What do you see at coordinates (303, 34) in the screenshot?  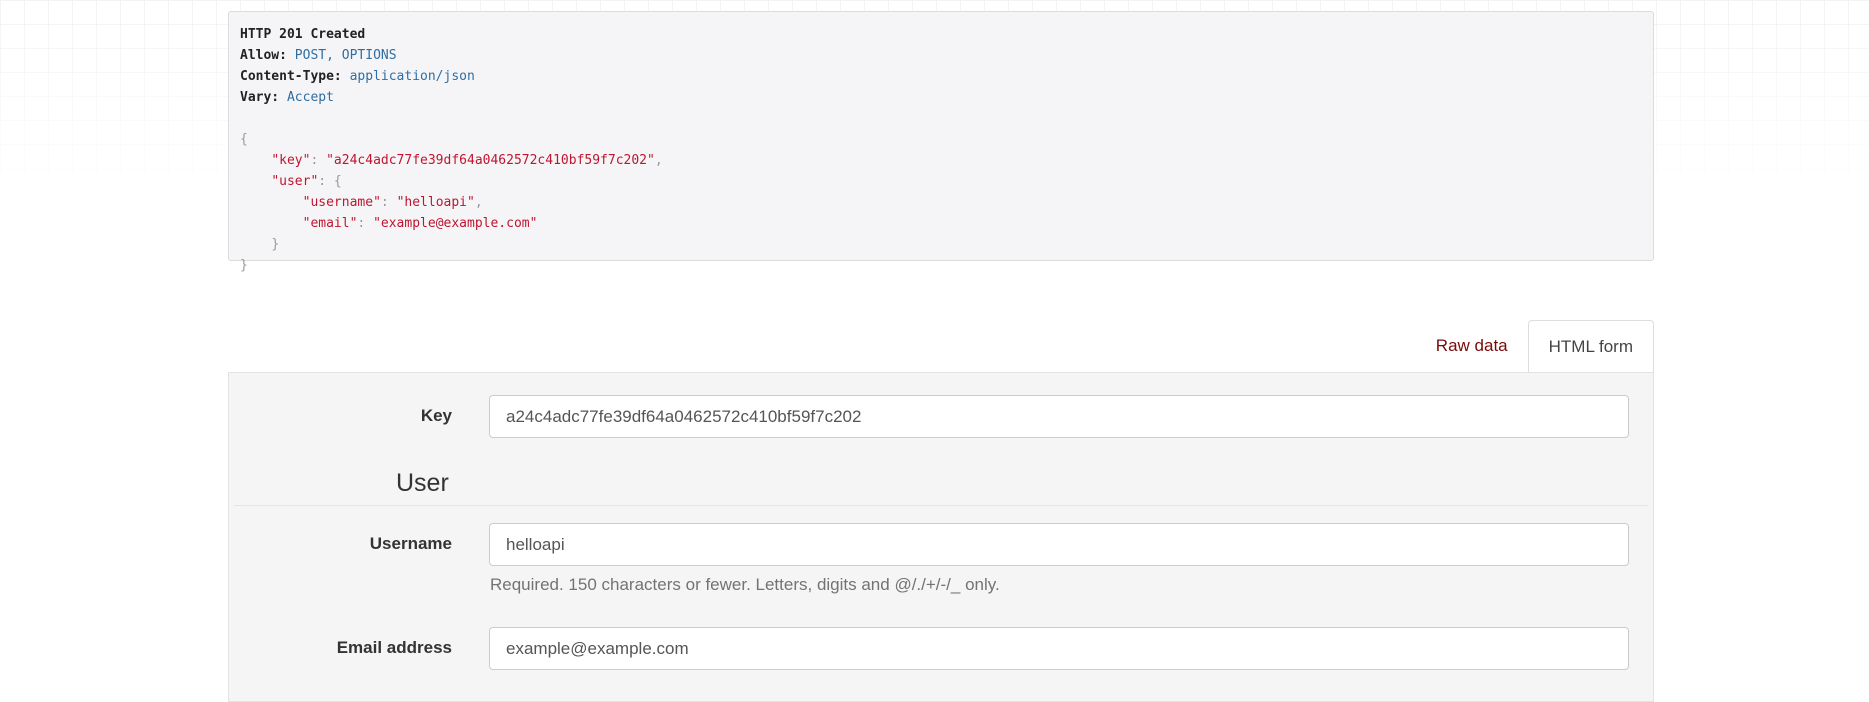 I see `status-line: HTTP 201 Created` at bounding box center [303, 34].